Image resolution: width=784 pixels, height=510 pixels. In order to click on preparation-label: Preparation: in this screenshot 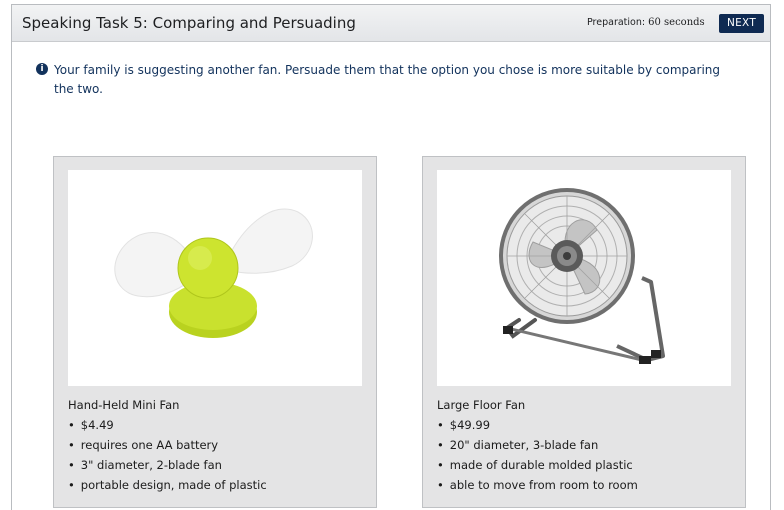, I will do `click(616, 22)`.